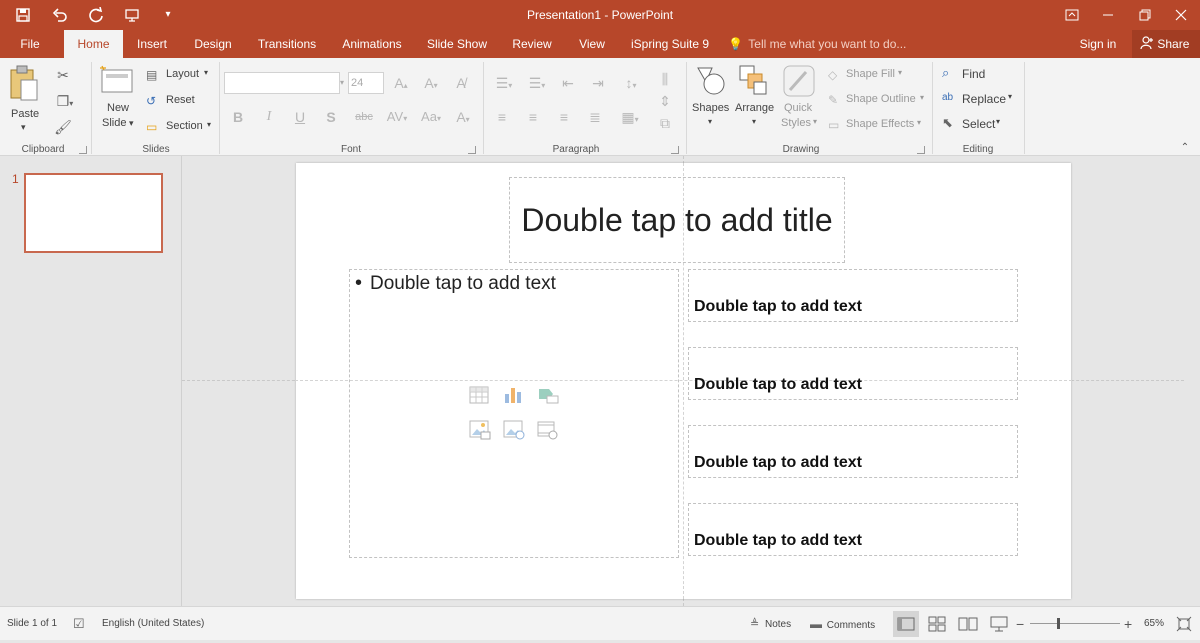  I want to click on share-button: Share, so click(1166, 44).